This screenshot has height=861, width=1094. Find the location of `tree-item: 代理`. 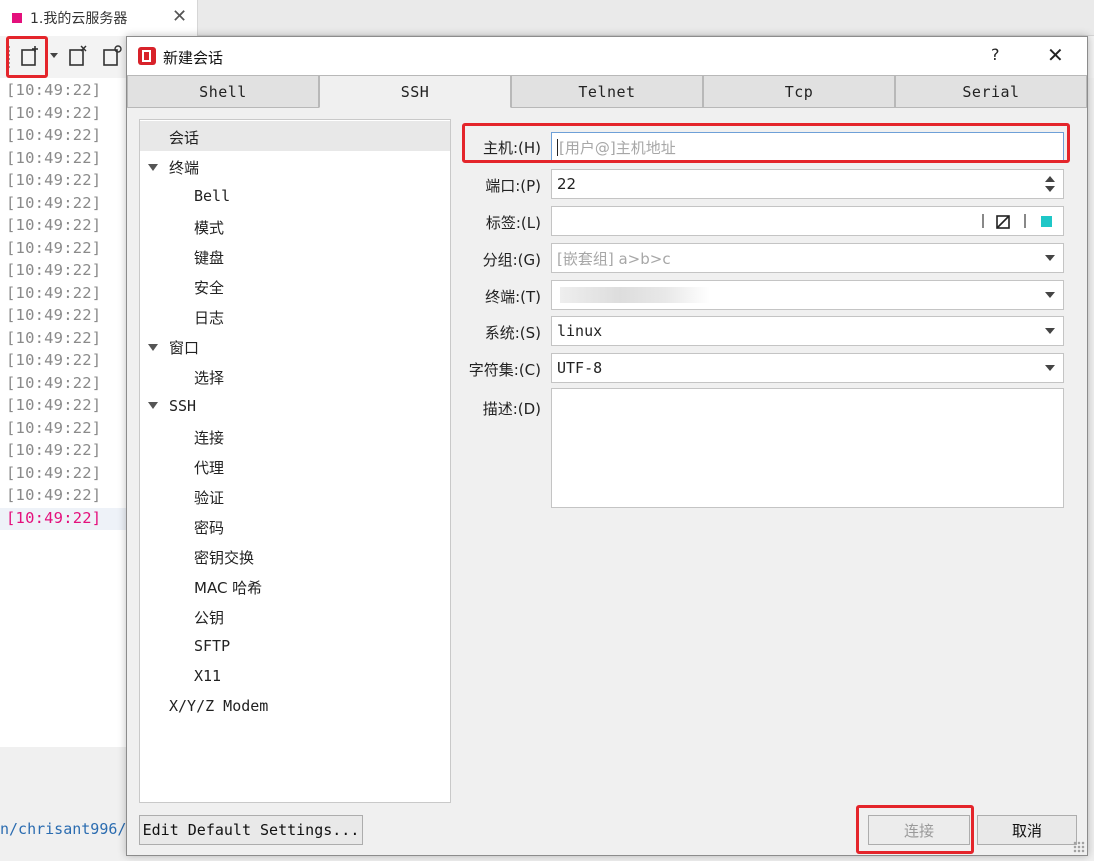

tree-item: 代理 is located at coordinates (209, 467).